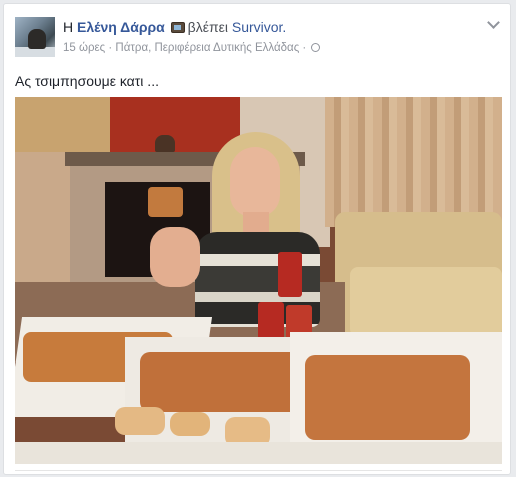 This screenshot has height=477, width=516. I want to click on activity-text: βλέπει, so click(207, 27).